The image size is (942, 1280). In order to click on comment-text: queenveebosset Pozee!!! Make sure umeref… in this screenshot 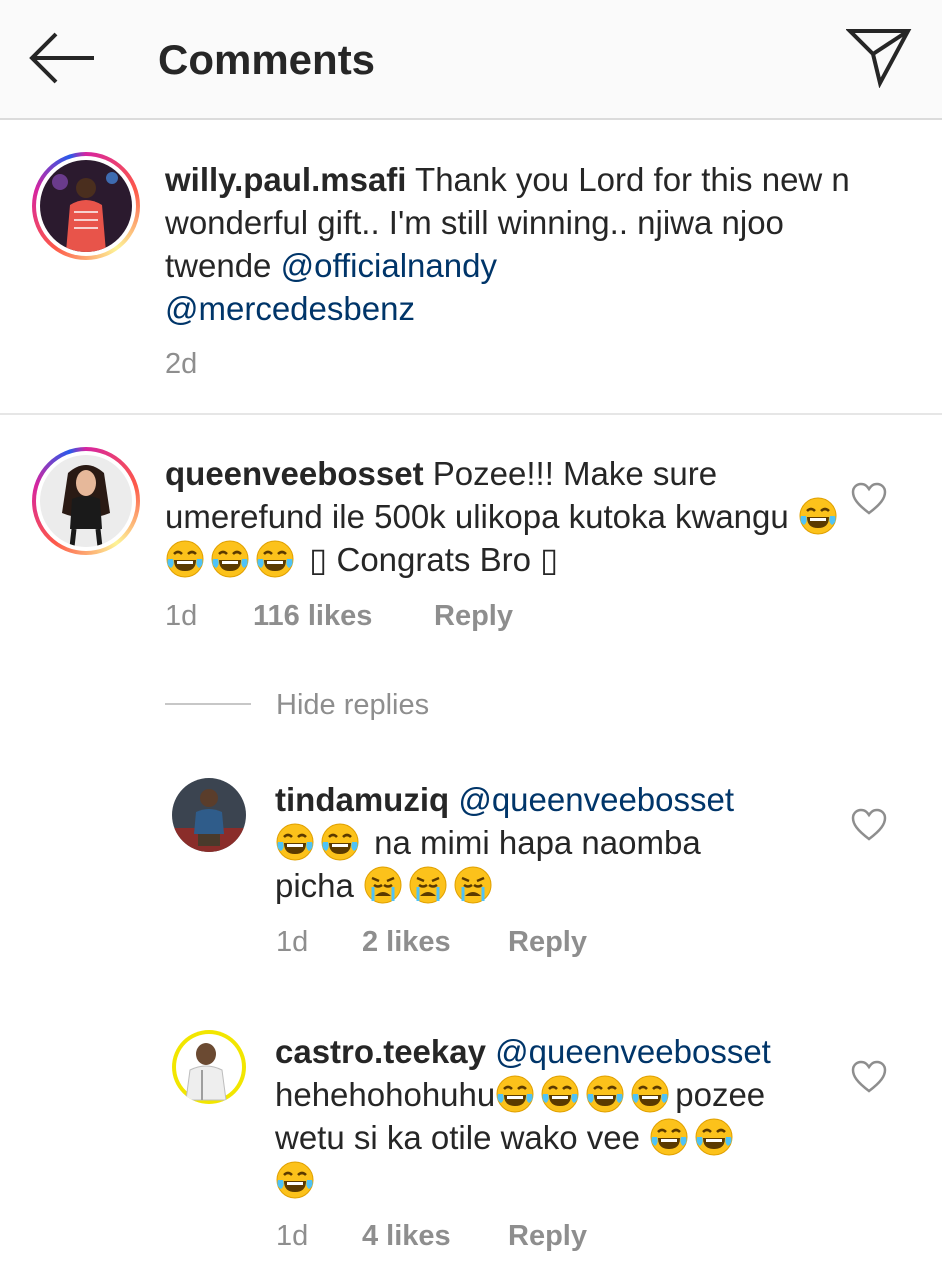, I will do `click(505, 516)`.